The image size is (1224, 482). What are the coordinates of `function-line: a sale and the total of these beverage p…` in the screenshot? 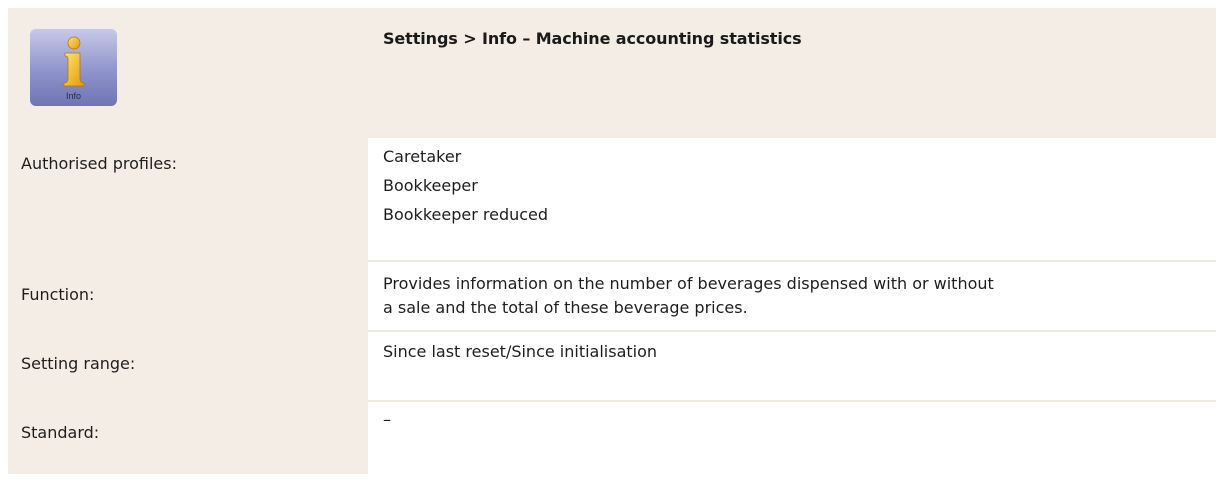 It's located at (565, 307).